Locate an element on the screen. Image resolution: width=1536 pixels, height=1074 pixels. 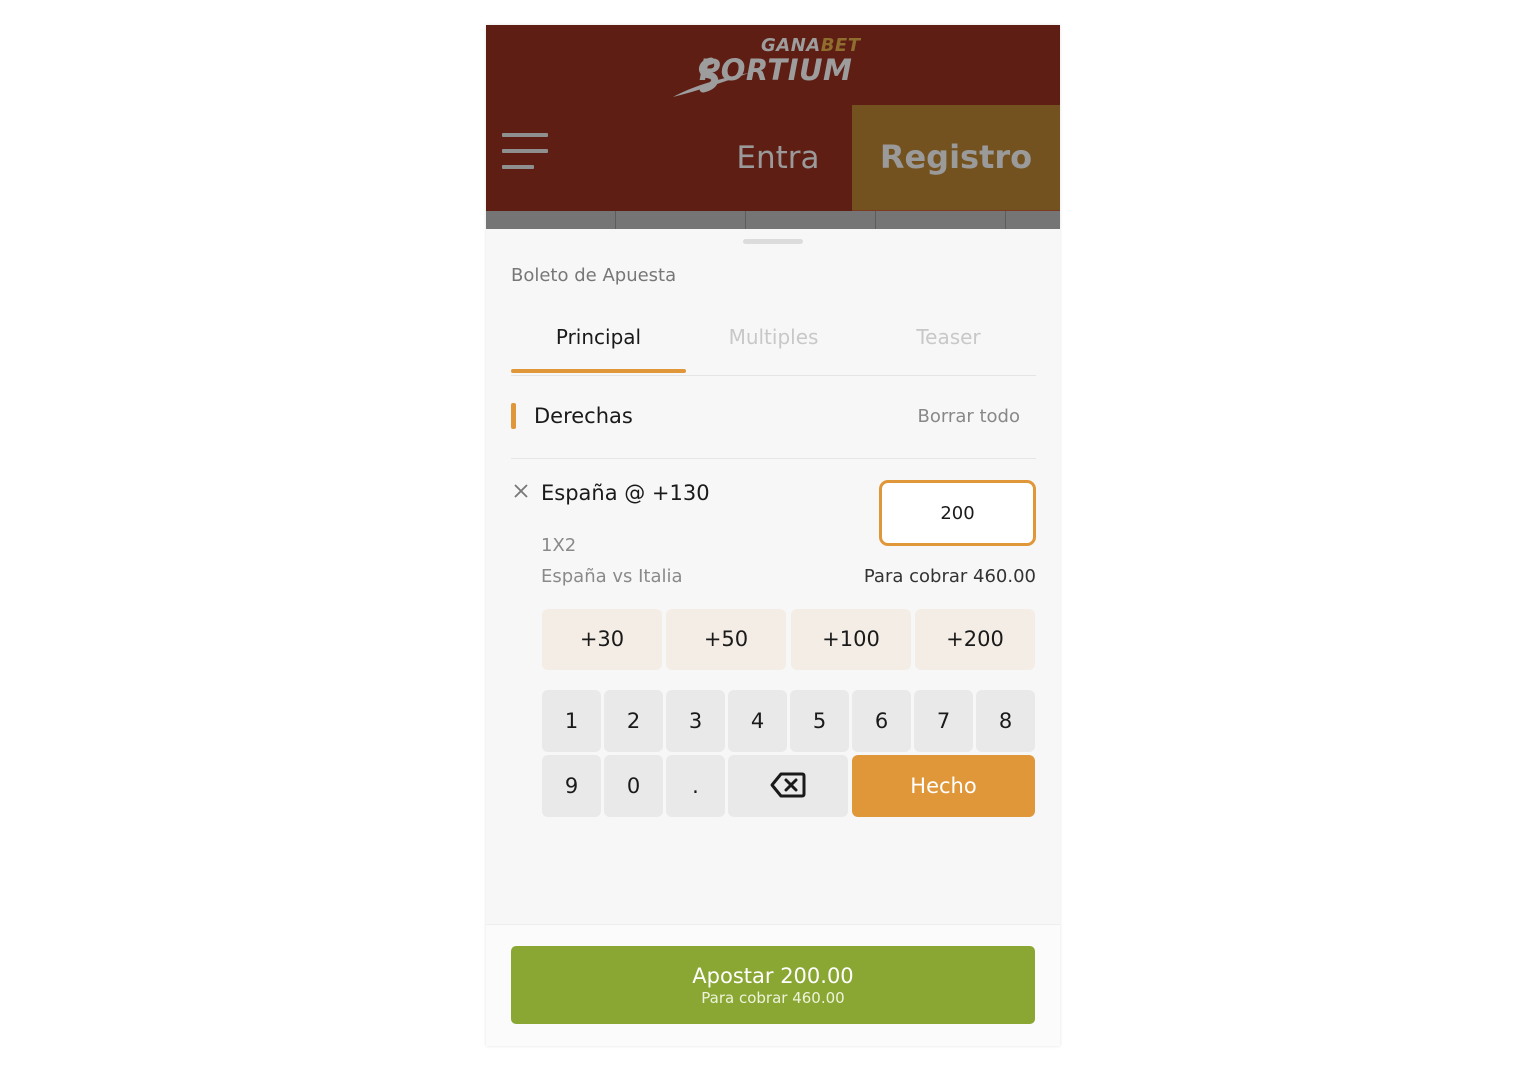
betslip-tabs: Principal Multiples Teaser is located at coordinates (773, 345).